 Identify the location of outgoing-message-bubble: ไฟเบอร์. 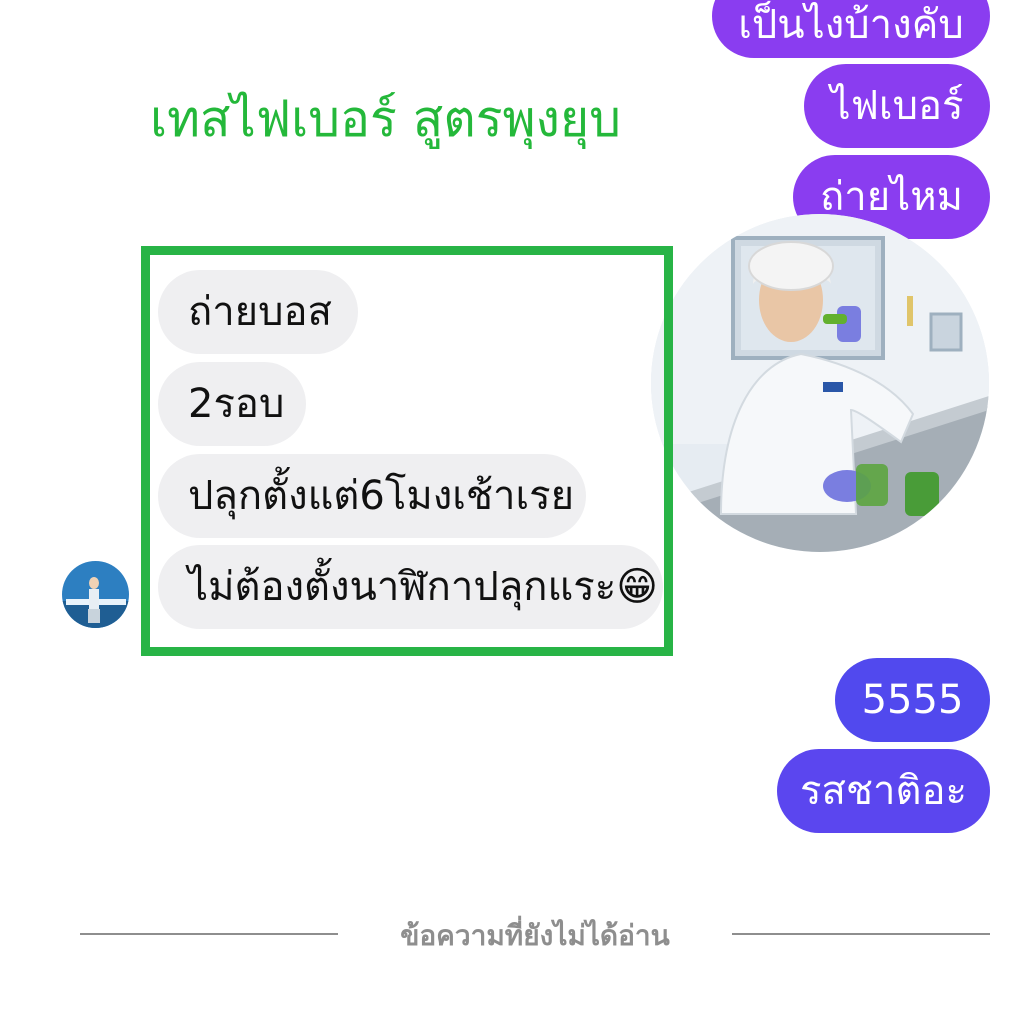
(897, 106).